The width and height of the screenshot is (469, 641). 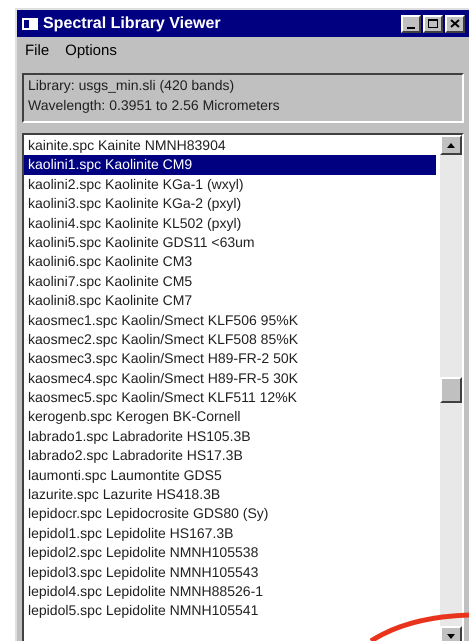 I want to click on list-item: labrado1.spc Labradorite HS105.3B, so click(x=230, y=436).